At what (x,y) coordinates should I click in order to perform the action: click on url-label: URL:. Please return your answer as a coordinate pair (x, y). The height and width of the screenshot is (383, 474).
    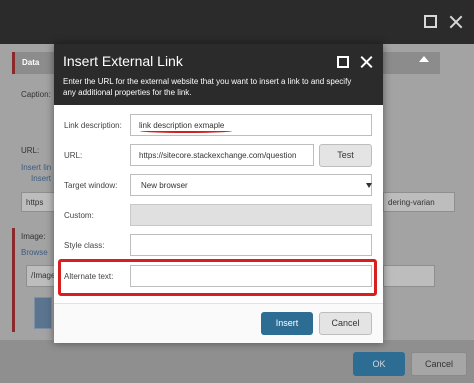
    Looking at the image, I should click on (73, 155).